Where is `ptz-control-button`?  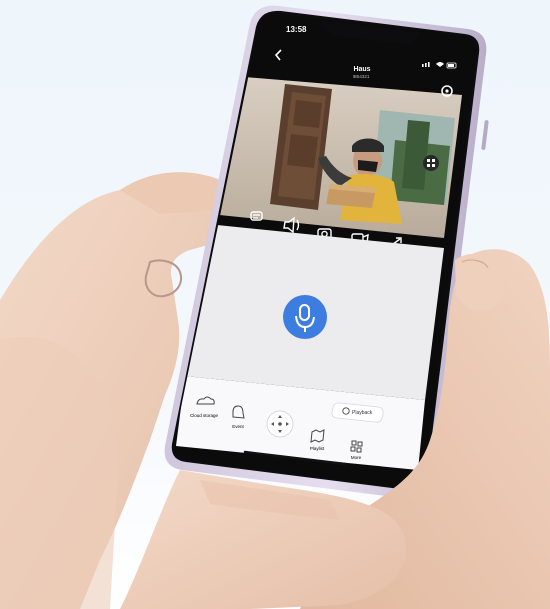 ptz-control-button is located at coordinates (280, 424).